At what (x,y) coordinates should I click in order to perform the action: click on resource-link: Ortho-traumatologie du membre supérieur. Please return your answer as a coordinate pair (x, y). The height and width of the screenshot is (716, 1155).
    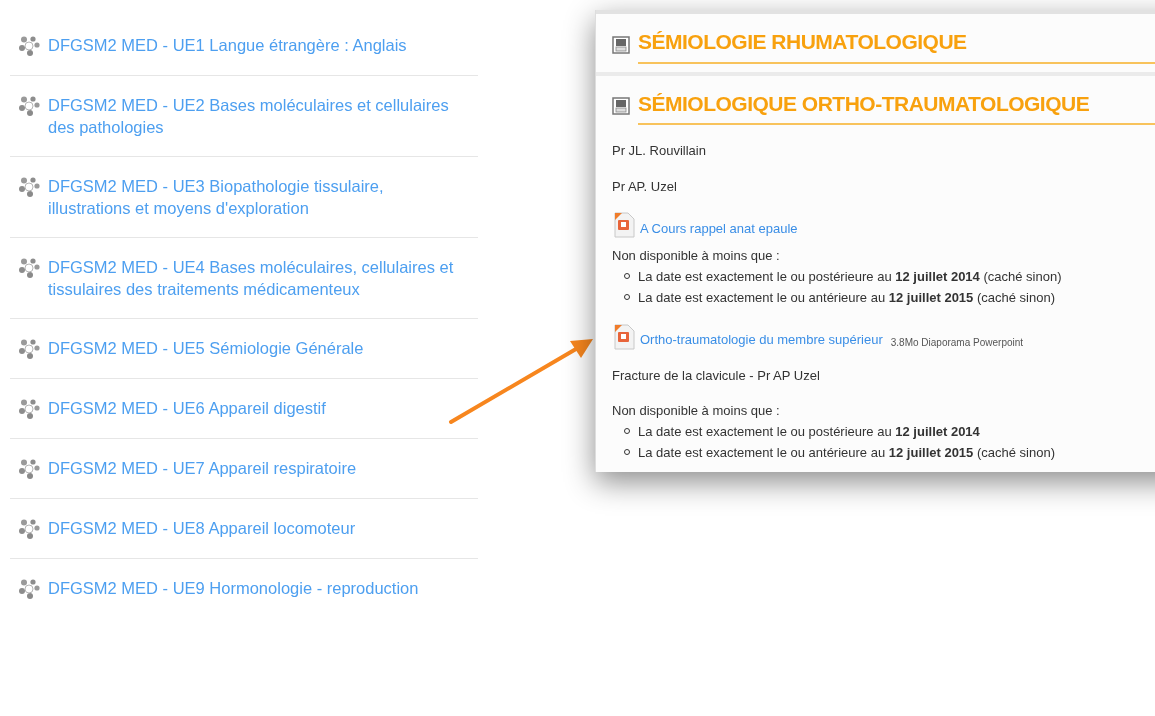
    Looking at the image, I should click on (761, 340).